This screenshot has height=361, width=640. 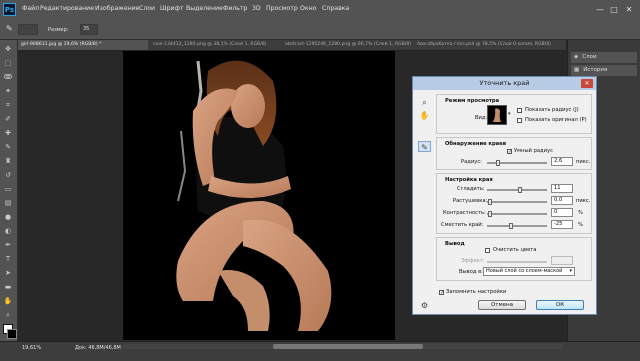 What do you see at coordinates (8, 203) in the screenshot?
I see `gradient-tool-icon: ▤` at bounding box center [8, 203].